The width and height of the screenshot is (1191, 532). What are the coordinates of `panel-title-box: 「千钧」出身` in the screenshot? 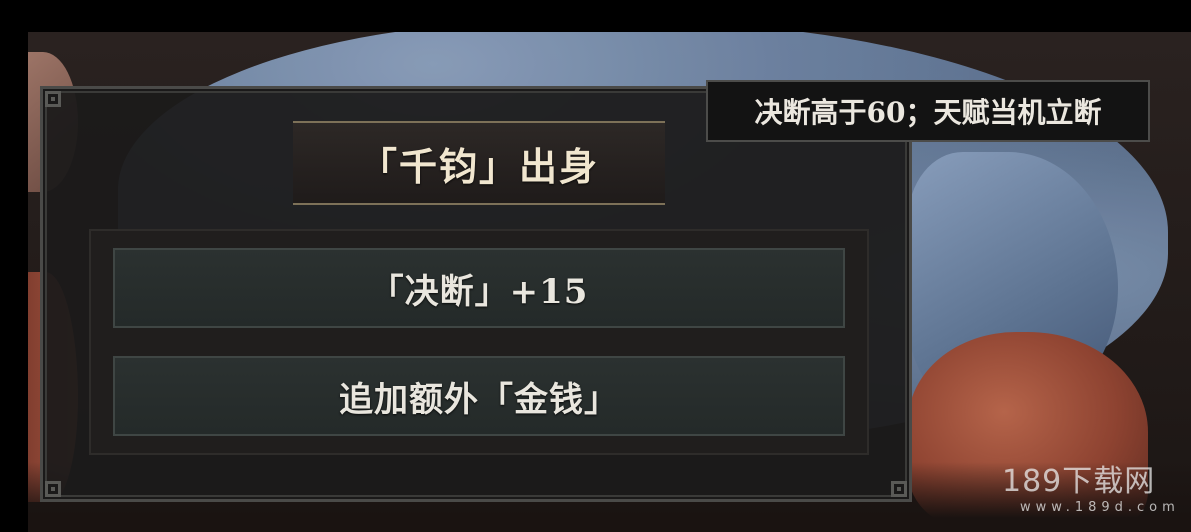 It's located at (479, 163).